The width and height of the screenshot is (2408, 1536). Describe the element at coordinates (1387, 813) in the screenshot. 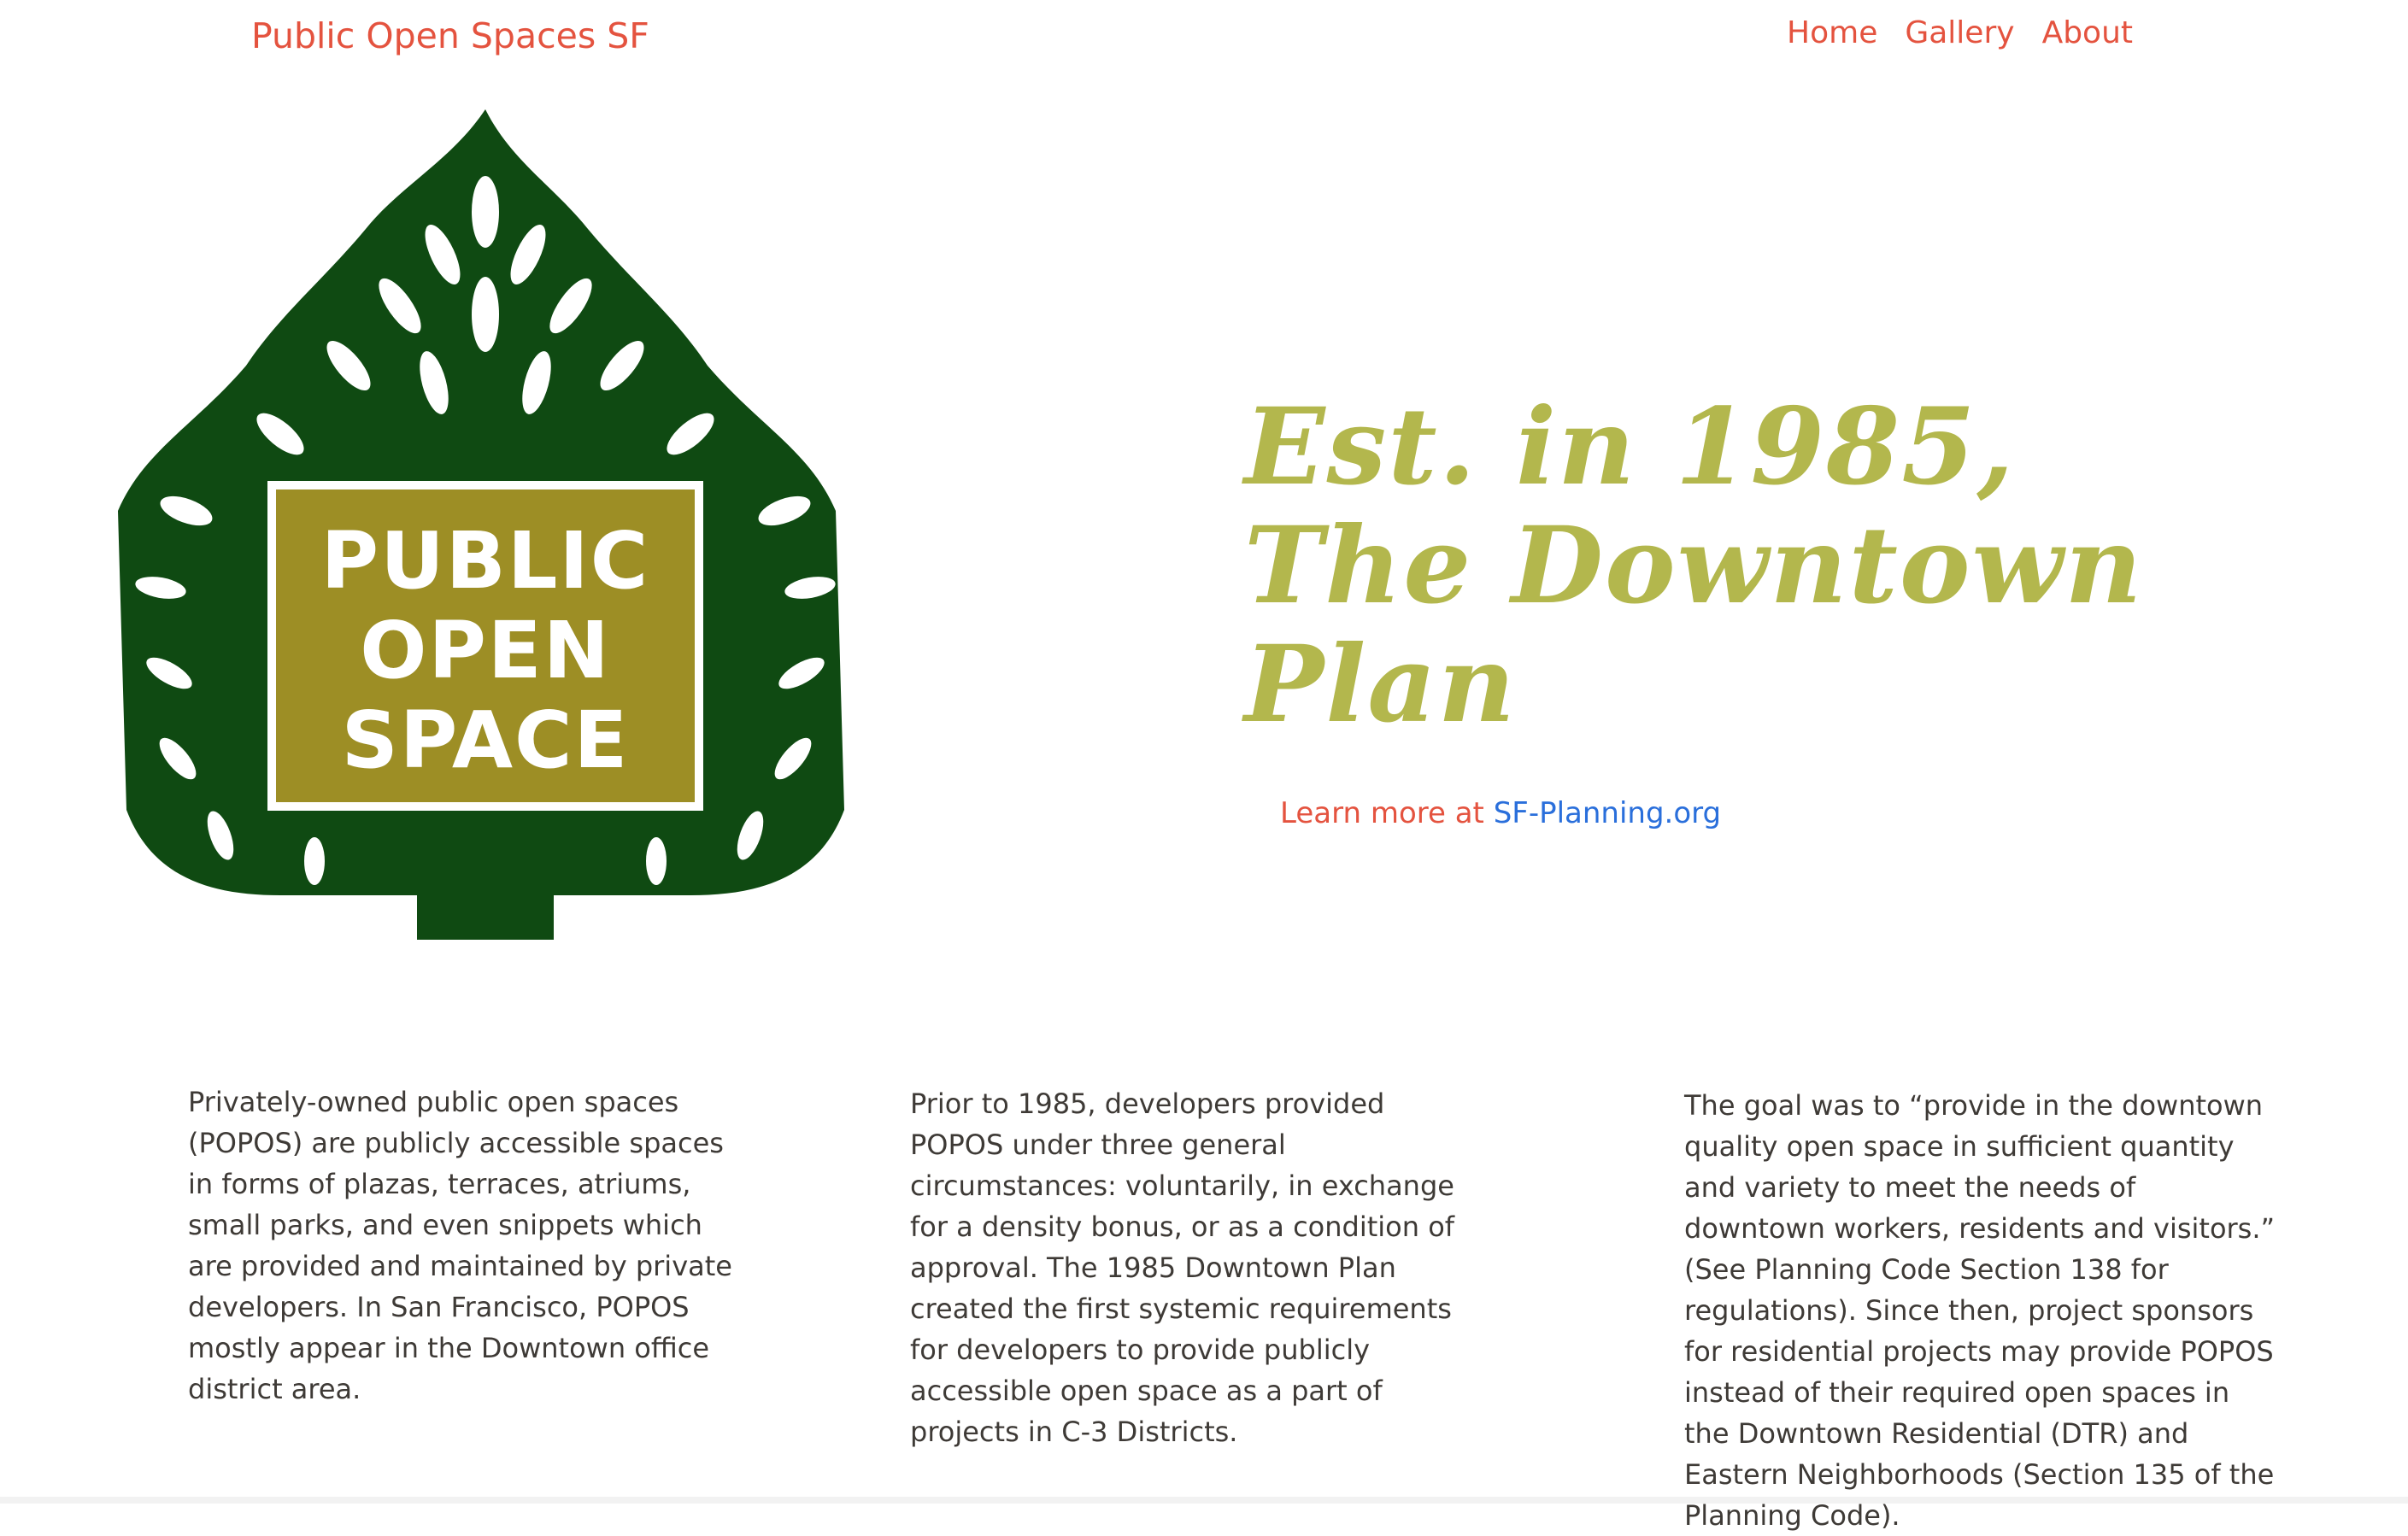

I see `learn-more-prefix: Learn more at` at that location.